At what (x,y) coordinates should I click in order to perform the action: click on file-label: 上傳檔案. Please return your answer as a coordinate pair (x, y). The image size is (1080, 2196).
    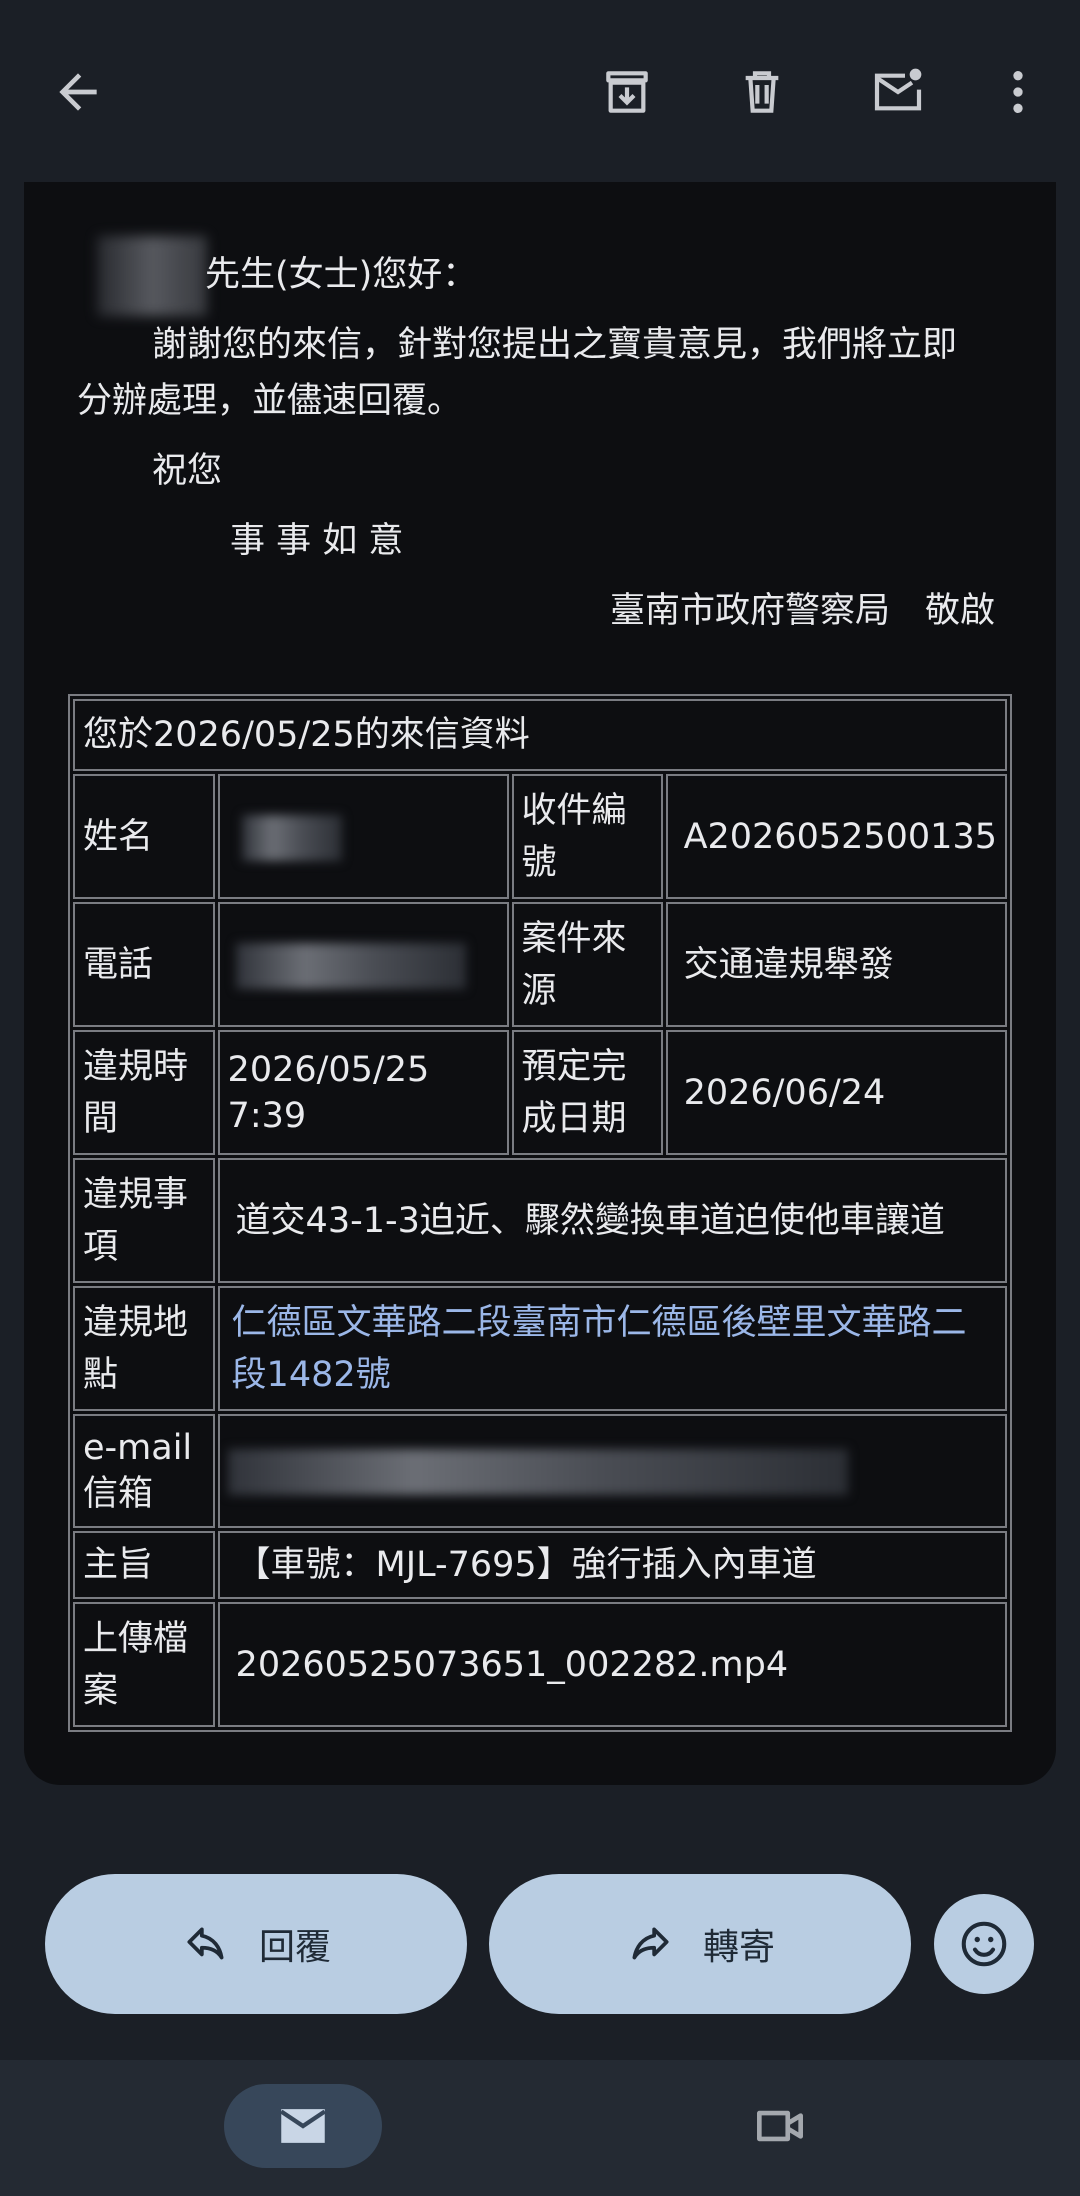
    Looking at the image, I should click on (144, 1664).